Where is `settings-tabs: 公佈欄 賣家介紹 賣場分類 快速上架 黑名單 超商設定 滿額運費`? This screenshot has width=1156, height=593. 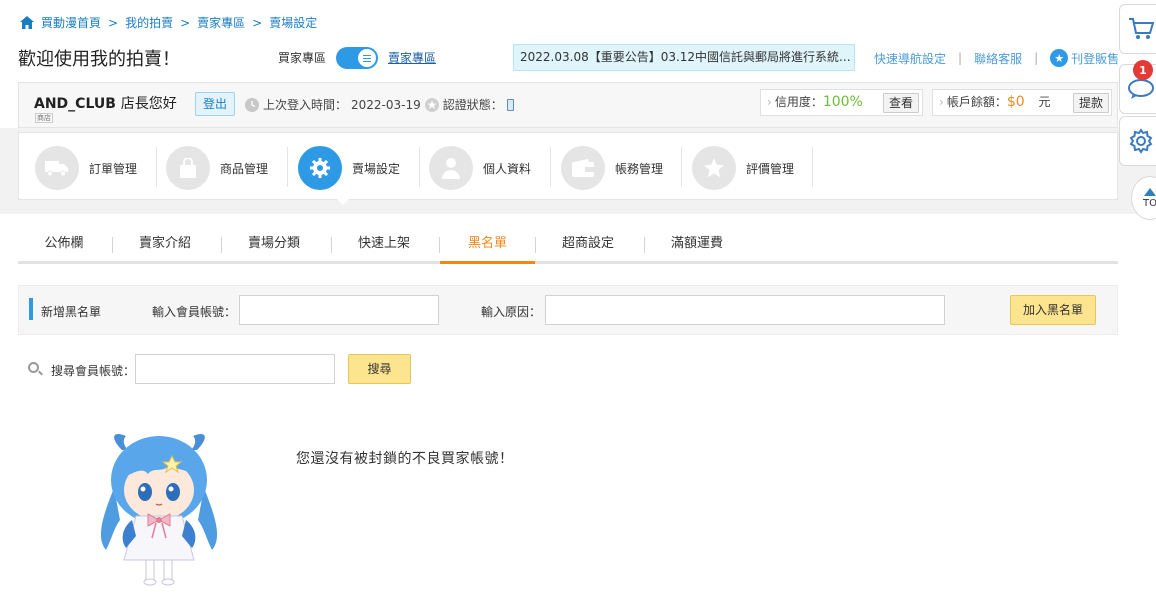
settings-tabs: 公佈欄 賣家介紹 賣場分類 快速上架 黑名單 超商設定 滿額運費 is located at coordinates (568, 248).